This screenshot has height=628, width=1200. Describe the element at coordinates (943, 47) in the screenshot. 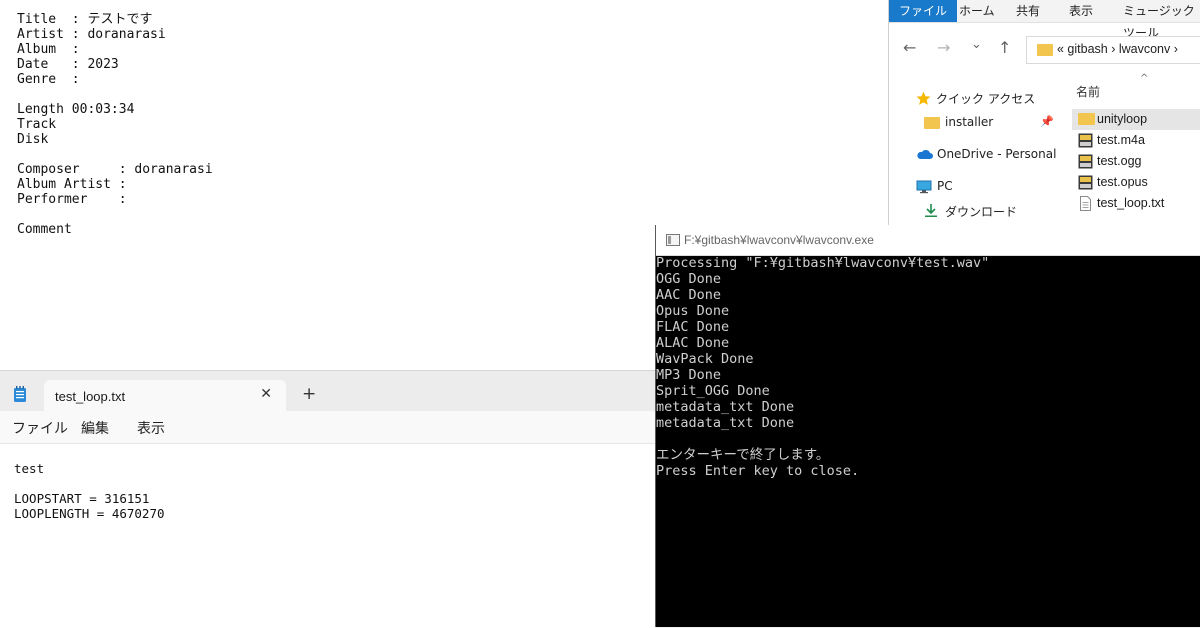

I see `forward-arrow-icon: →` at that location.